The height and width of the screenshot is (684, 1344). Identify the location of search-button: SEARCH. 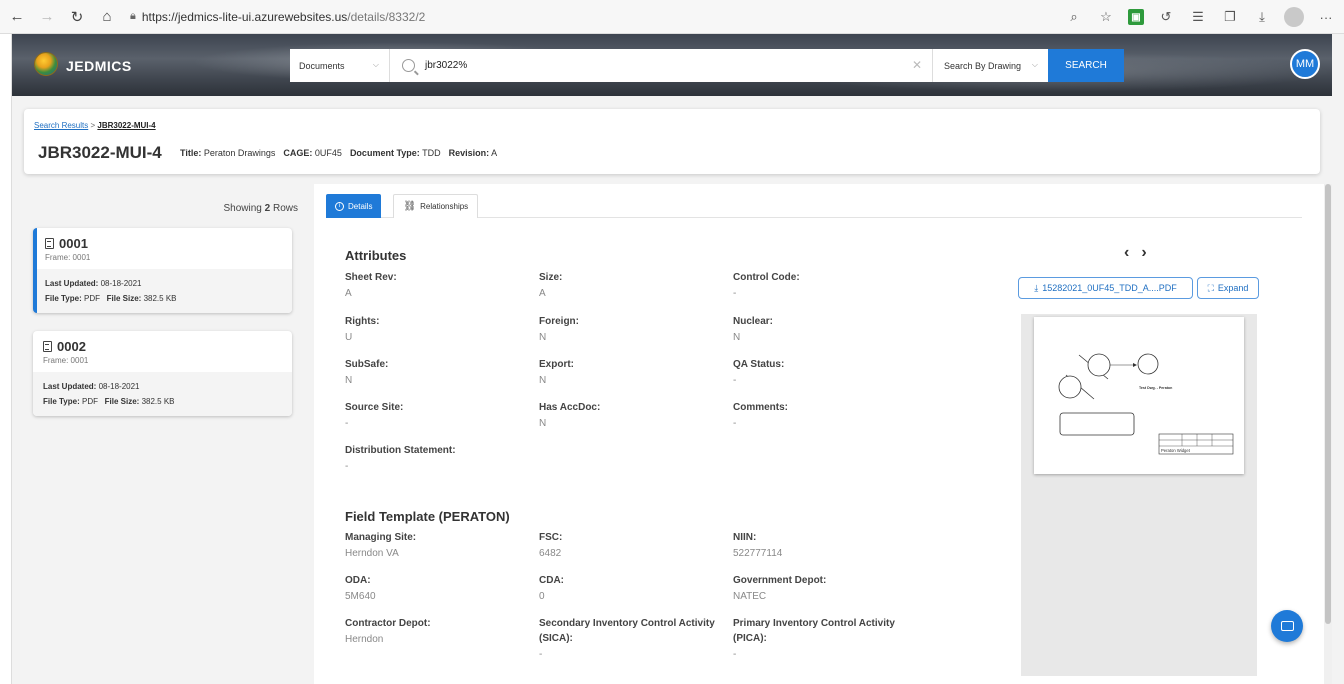
(1086, 65).